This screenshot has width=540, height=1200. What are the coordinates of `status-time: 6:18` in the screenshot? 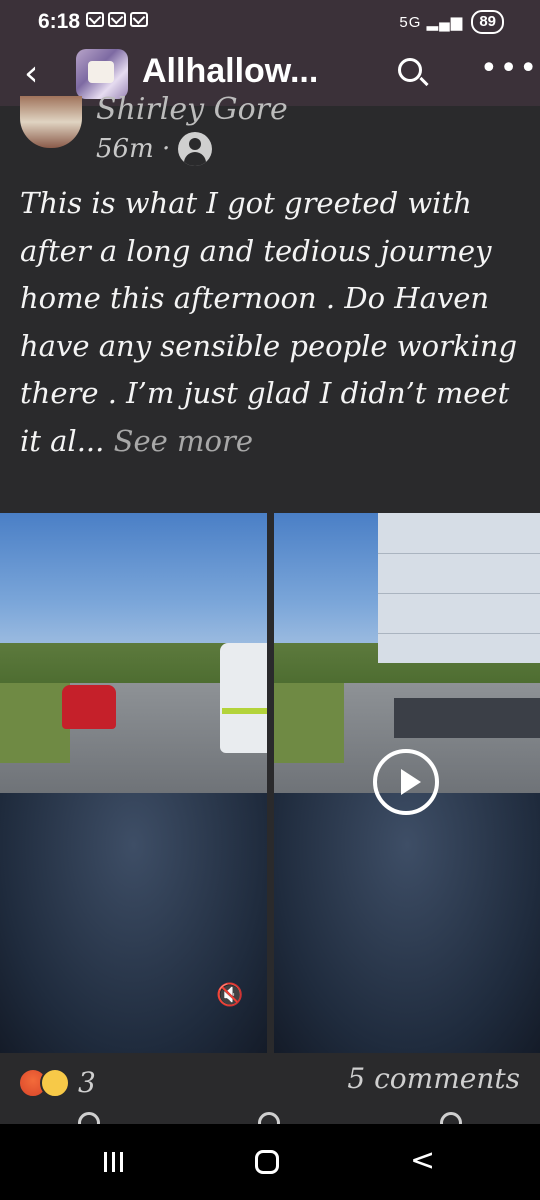 It's located at (59, 21).